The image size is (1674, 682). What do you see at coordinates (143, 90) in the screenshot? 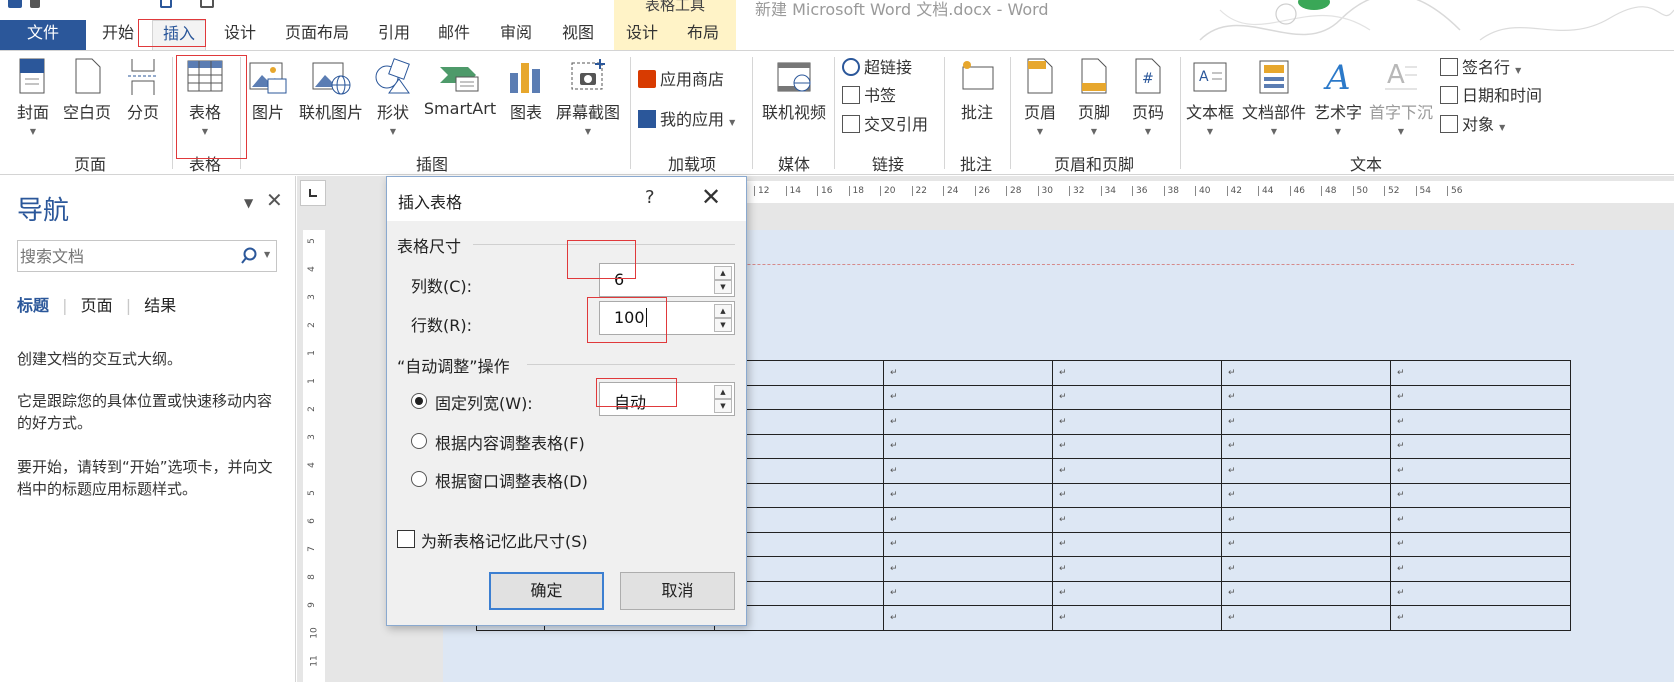
I see `page-break-button: 分页` at bounding box center [143, 90].